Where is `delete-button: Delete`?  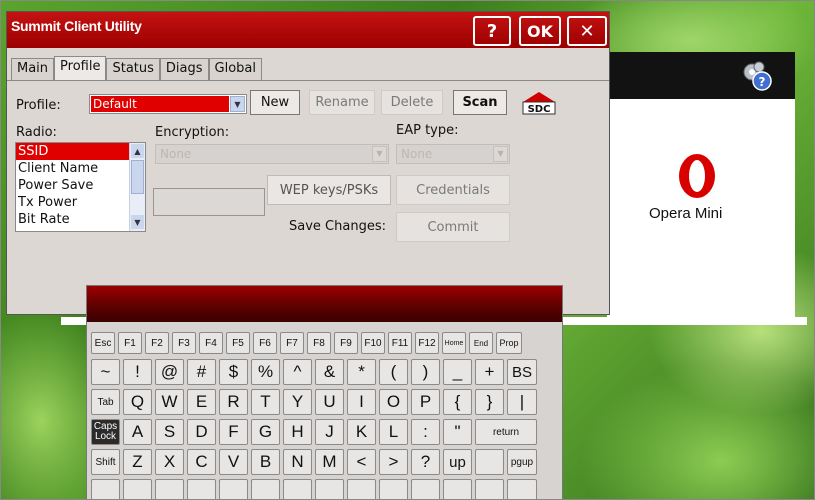 delete-button: Delete is located at coordinates (412, 102).